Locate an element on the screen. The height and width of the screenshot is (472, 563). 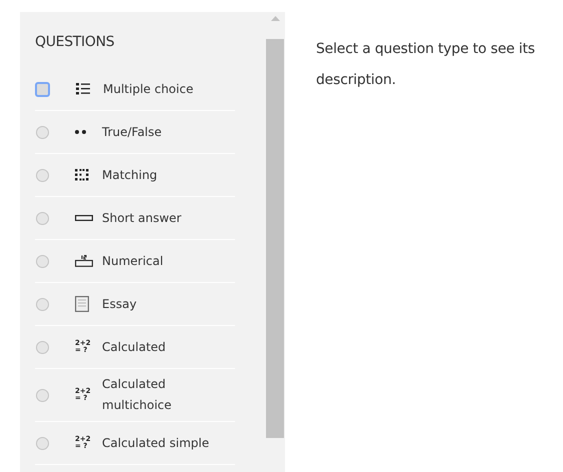
dots-icon is located at coordinates (81, 132).